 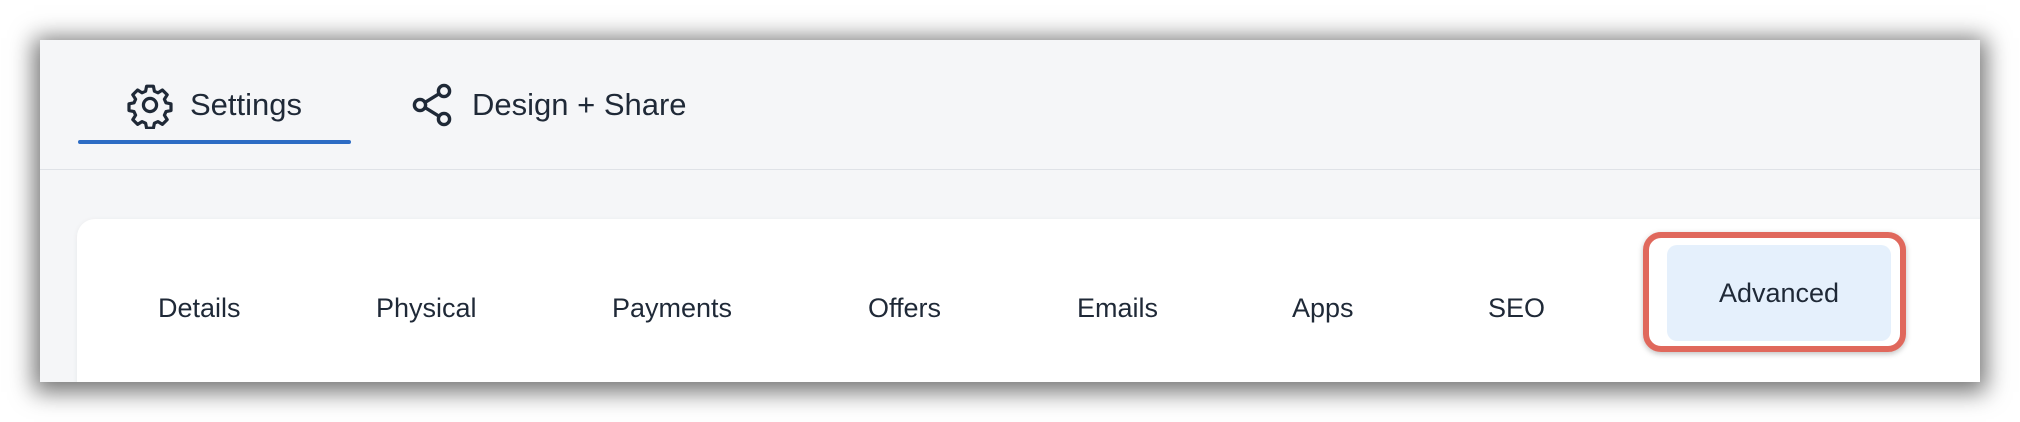 What do you see at coordinates (432, 105) in the screenshot?
I see `share-icon` at bounding box center [432, 105].